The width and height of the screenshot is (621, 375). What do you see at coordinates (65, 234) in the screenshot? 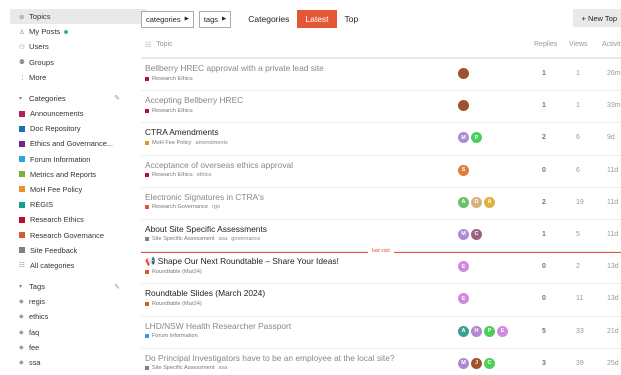
I see `sidebar-category-item: Research Governance` at bounding box center [65, 234].